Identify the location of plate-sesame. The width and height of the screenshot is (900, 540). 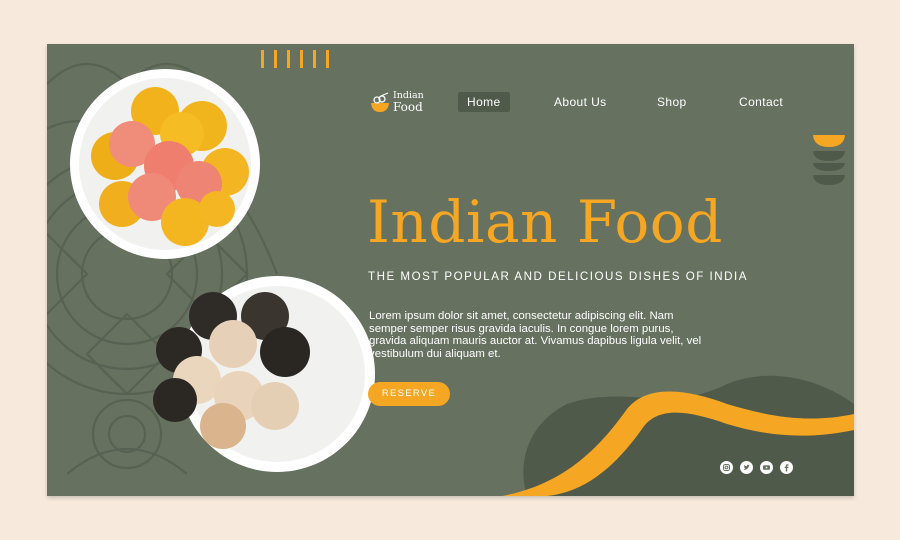
(264, 374).